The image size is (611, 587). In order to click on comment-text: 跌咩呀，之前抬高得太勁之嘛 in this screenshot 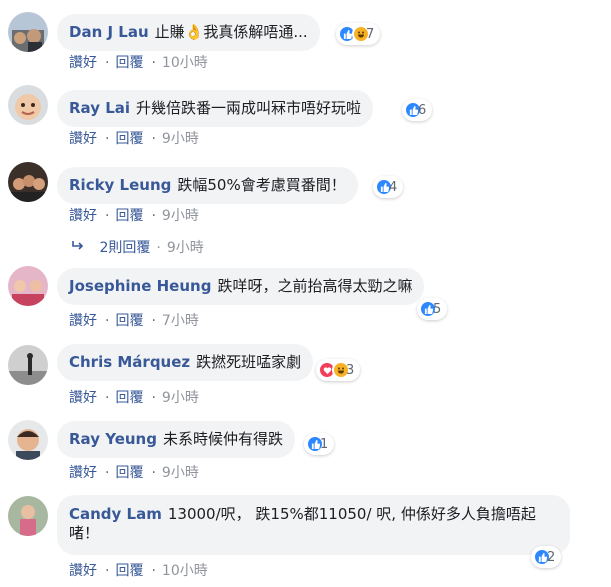, I will do `click(315, 286)`.